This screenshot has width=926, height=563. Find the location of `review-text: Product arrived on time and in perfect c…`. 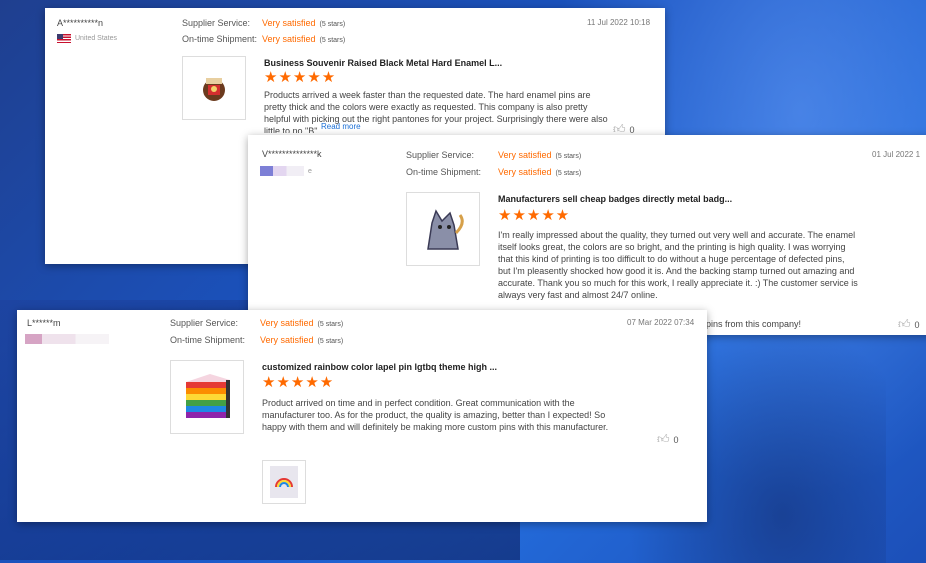

review-text: Product arrived on time and in perfect c… is located at coordinates (435, 415).